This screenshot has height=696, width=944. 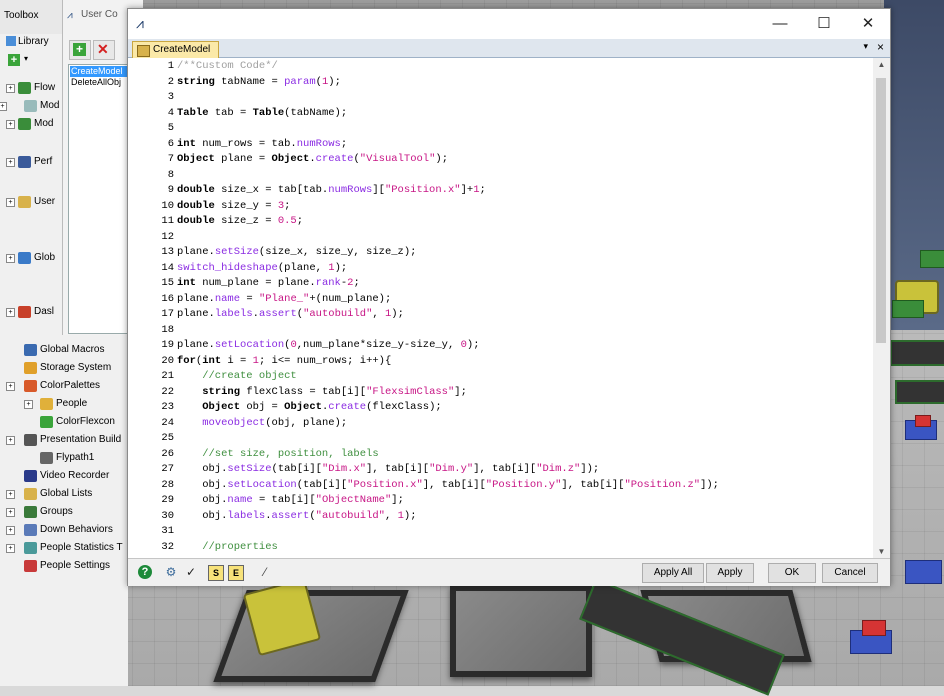 What do you see at coordinates (500, 223) in the screenshot?
I see `code-line: 11 double size_z = 0.5;` at bounding box center [500, 223].